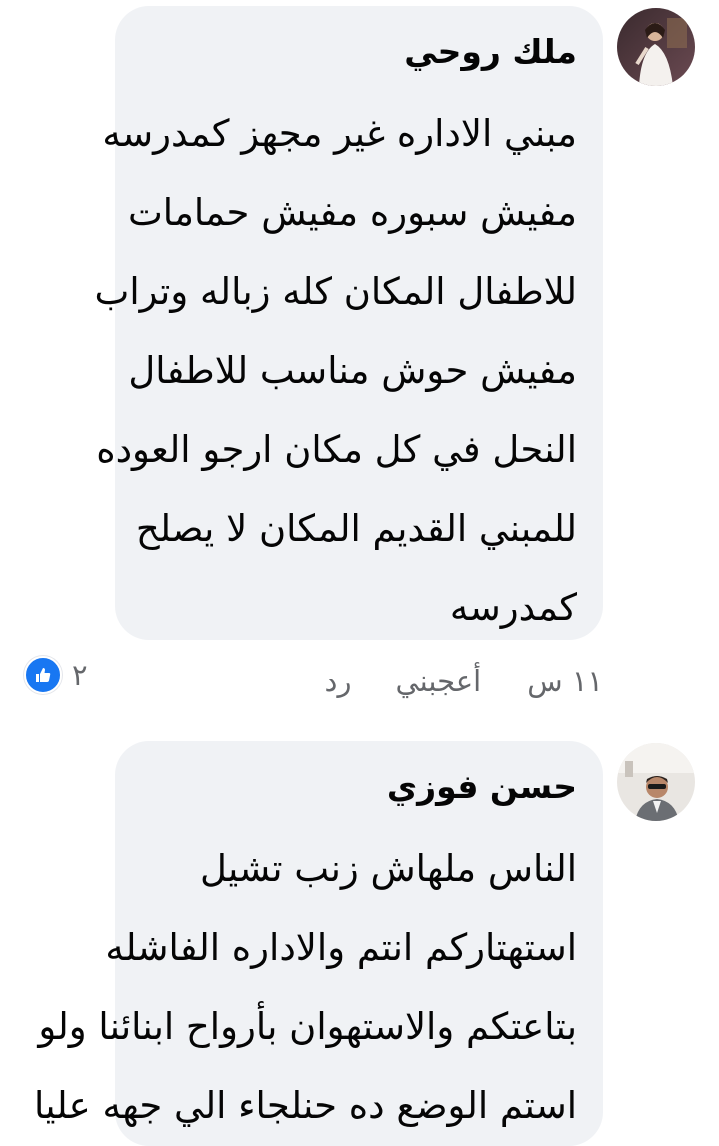  Describe the element at coordinates (356, 528) in the screenshot. I see `comment-text-line: للمبني القديم المكان لا يصلح` at that location.